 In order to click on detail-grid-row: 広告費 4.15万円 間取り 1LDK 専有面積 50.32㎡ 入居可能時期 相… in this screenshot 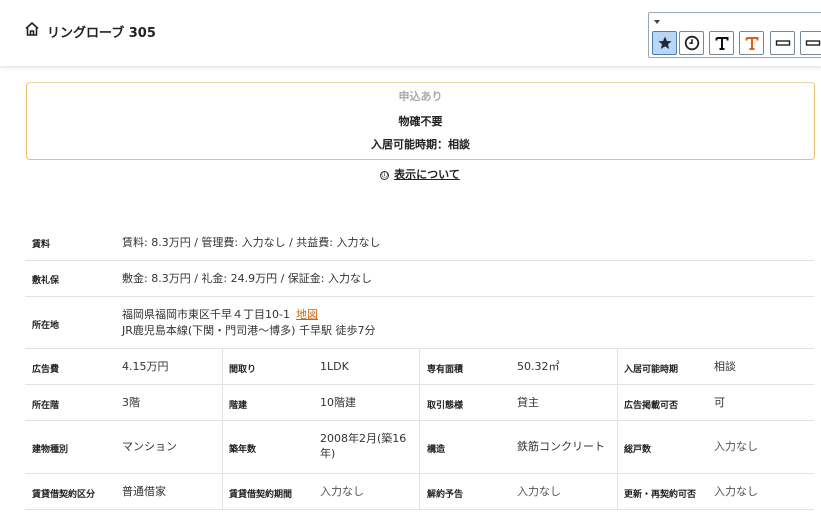, I will do `click(419, 367)`.